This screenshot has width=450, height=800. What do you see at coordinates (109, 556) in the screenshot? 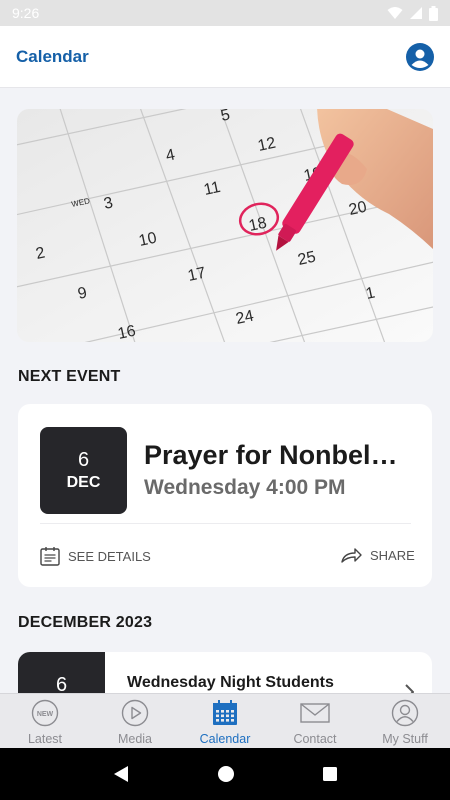
I see `see-details-label: SEE DETAILS` at bounding box center [109, 556].